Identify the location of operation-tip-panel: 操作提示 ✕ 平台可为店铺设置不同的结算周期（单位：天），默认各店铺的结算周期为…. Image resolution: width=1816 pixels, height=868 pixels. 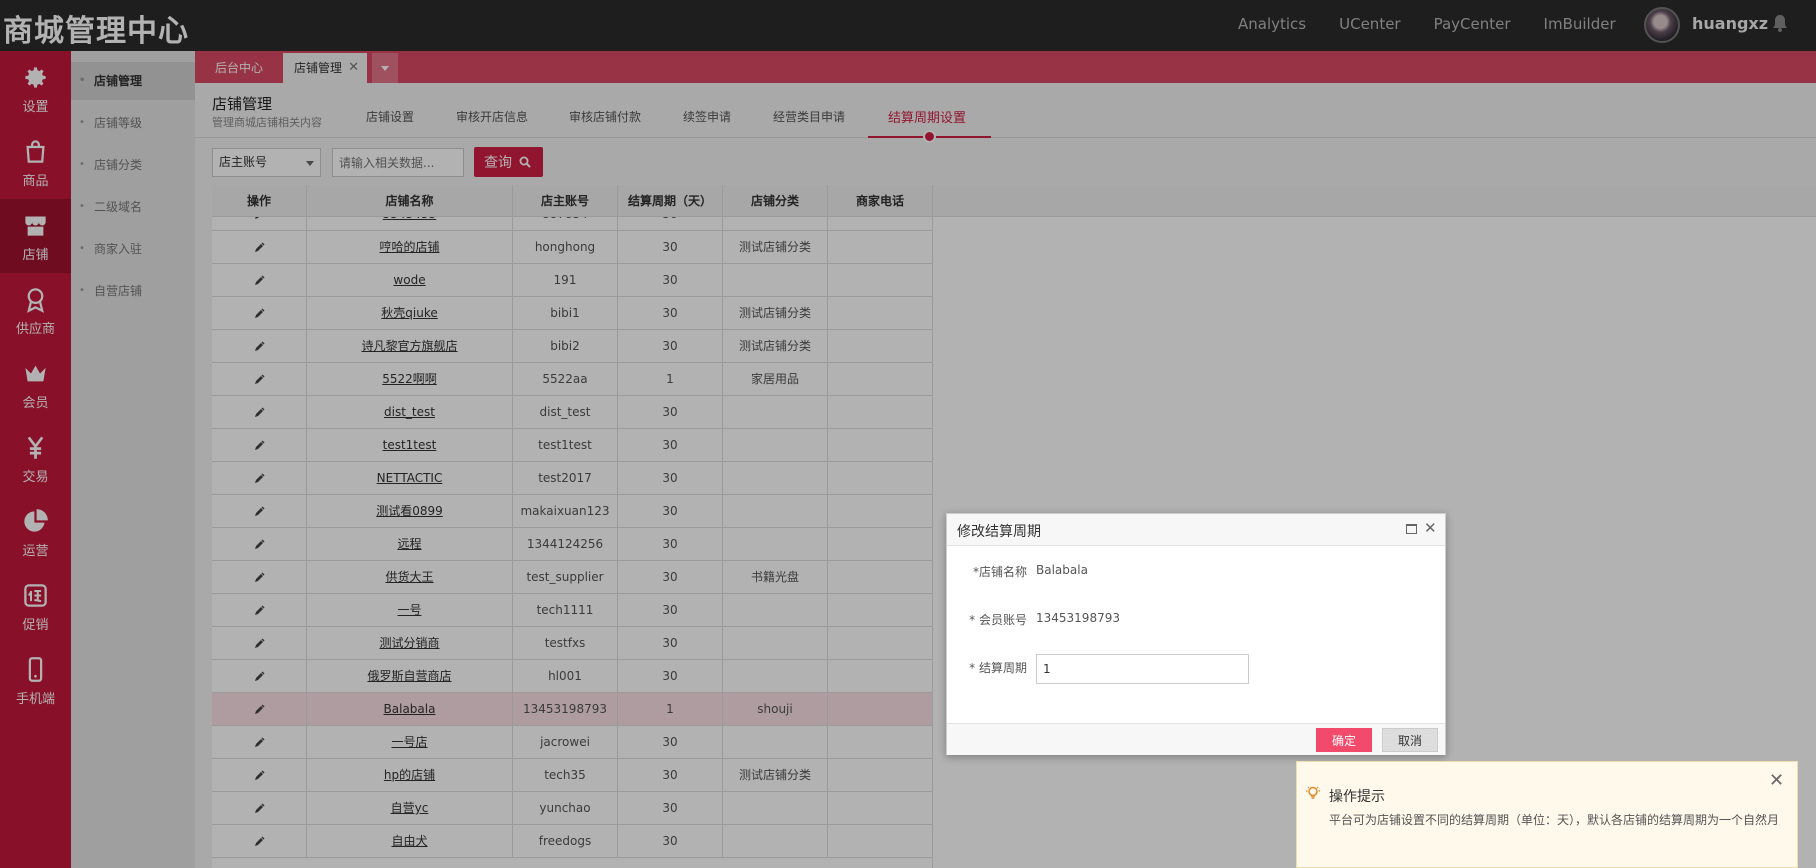
(1547, 814).